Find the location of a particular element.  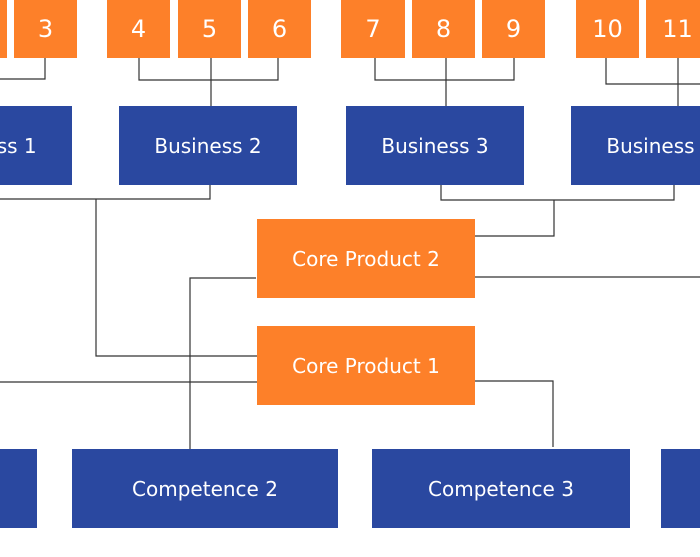

end-product-6: 6 is located at coordinates (279, 29).